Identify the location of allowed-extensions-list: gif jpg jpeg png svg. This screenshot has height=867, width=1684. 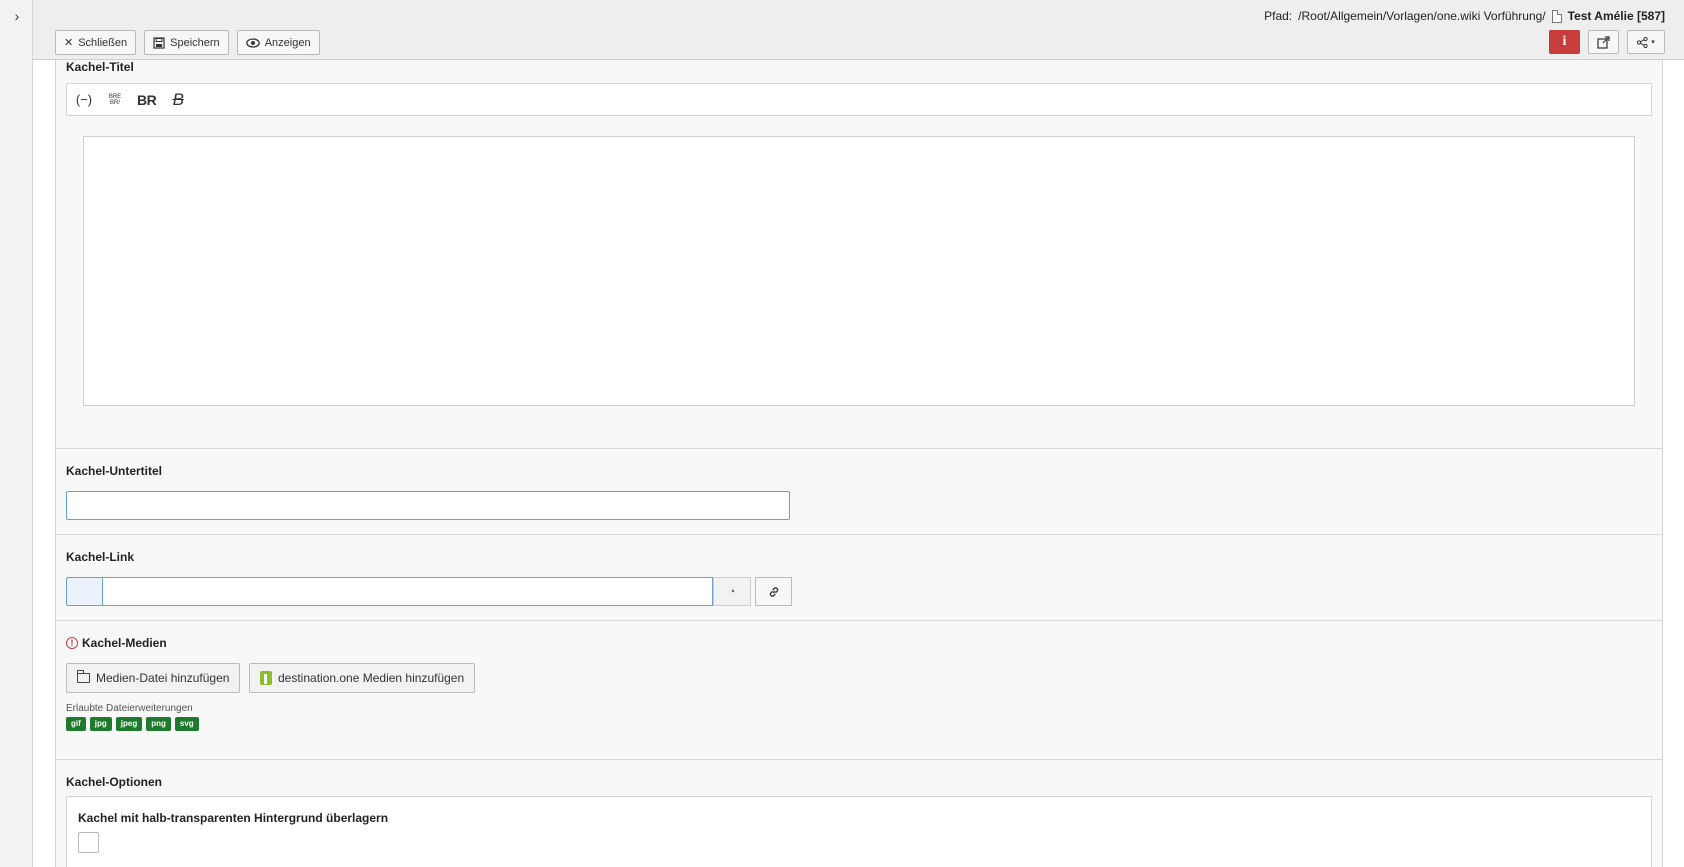
(132, 724).